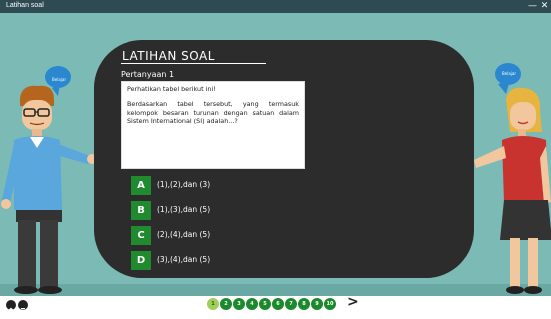  I want to click on option-b: B (1),(3),dan (5), so click(211, 210).